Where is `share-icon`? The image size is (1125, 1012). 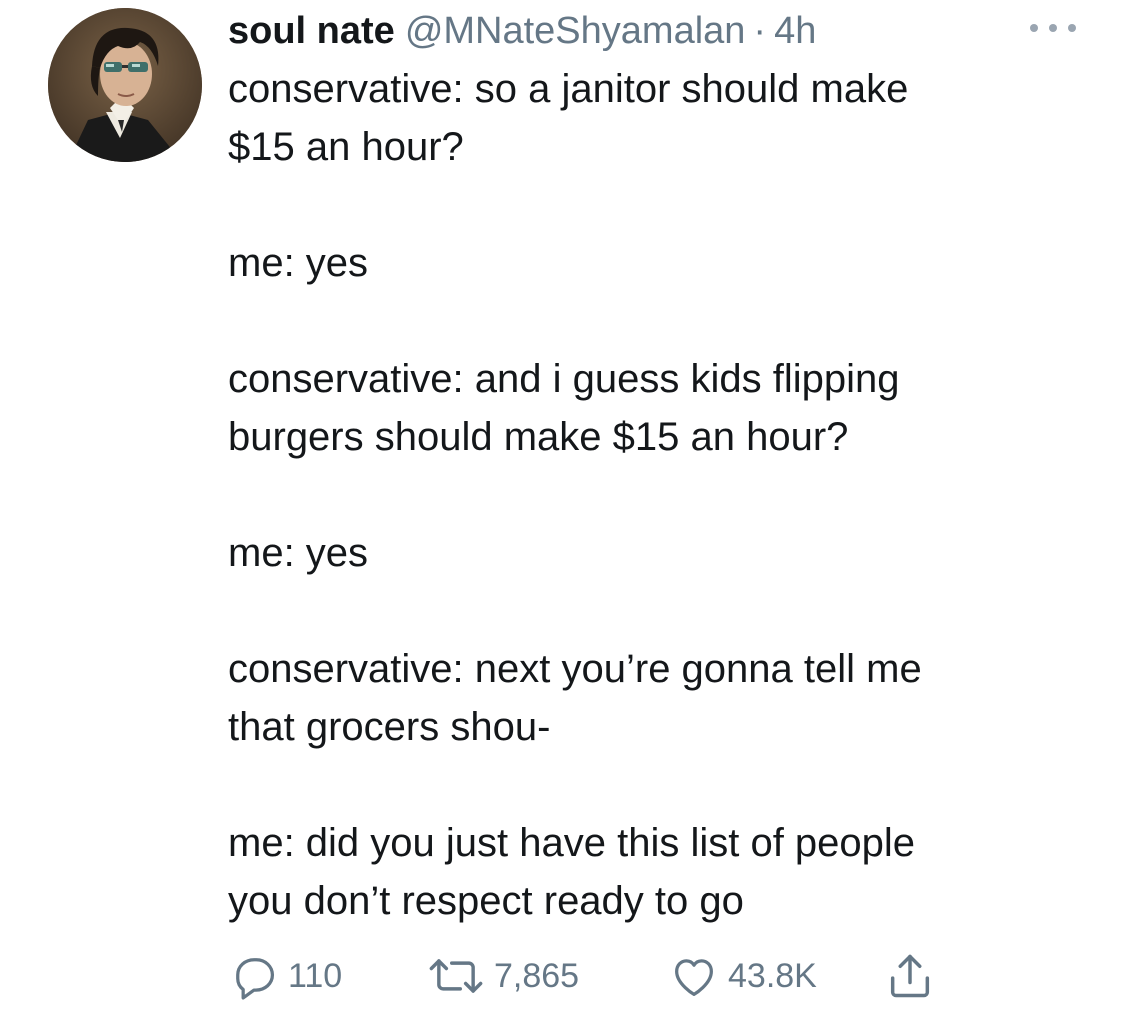
share-icon is located at coordinates (910, 976).